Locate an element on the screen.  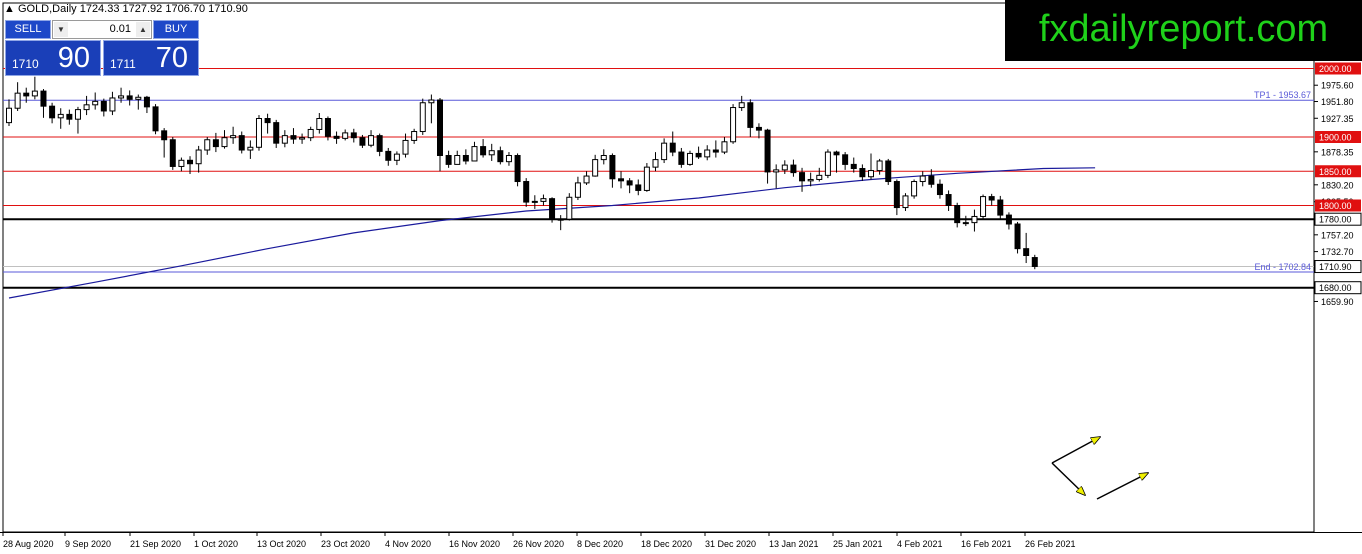
level-price-label: 2000.00 is located at coordinates (1335, 69).